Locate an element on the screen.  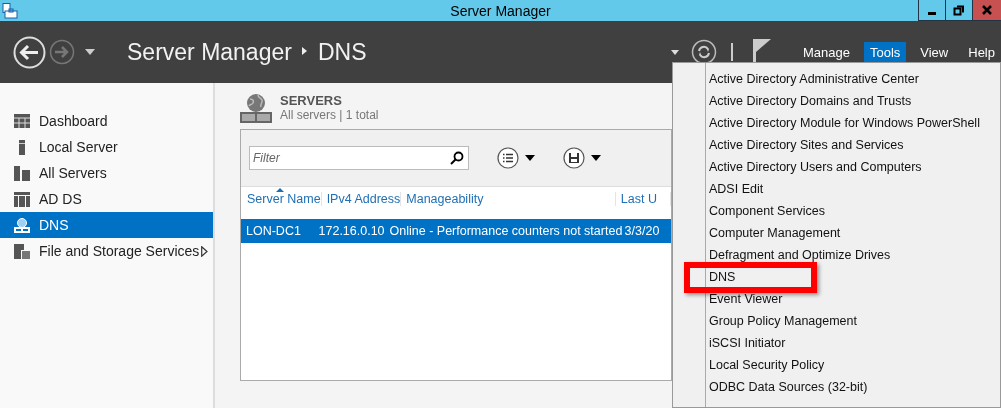
window-title: Server Manager is located at coordinates (500, 10).